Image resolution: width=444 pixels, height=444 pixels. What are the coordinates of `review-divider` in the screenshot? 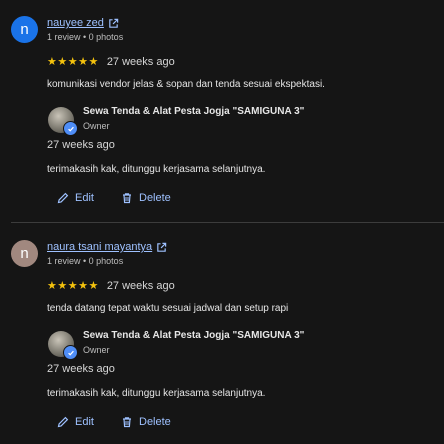 It's located at (227, 222).